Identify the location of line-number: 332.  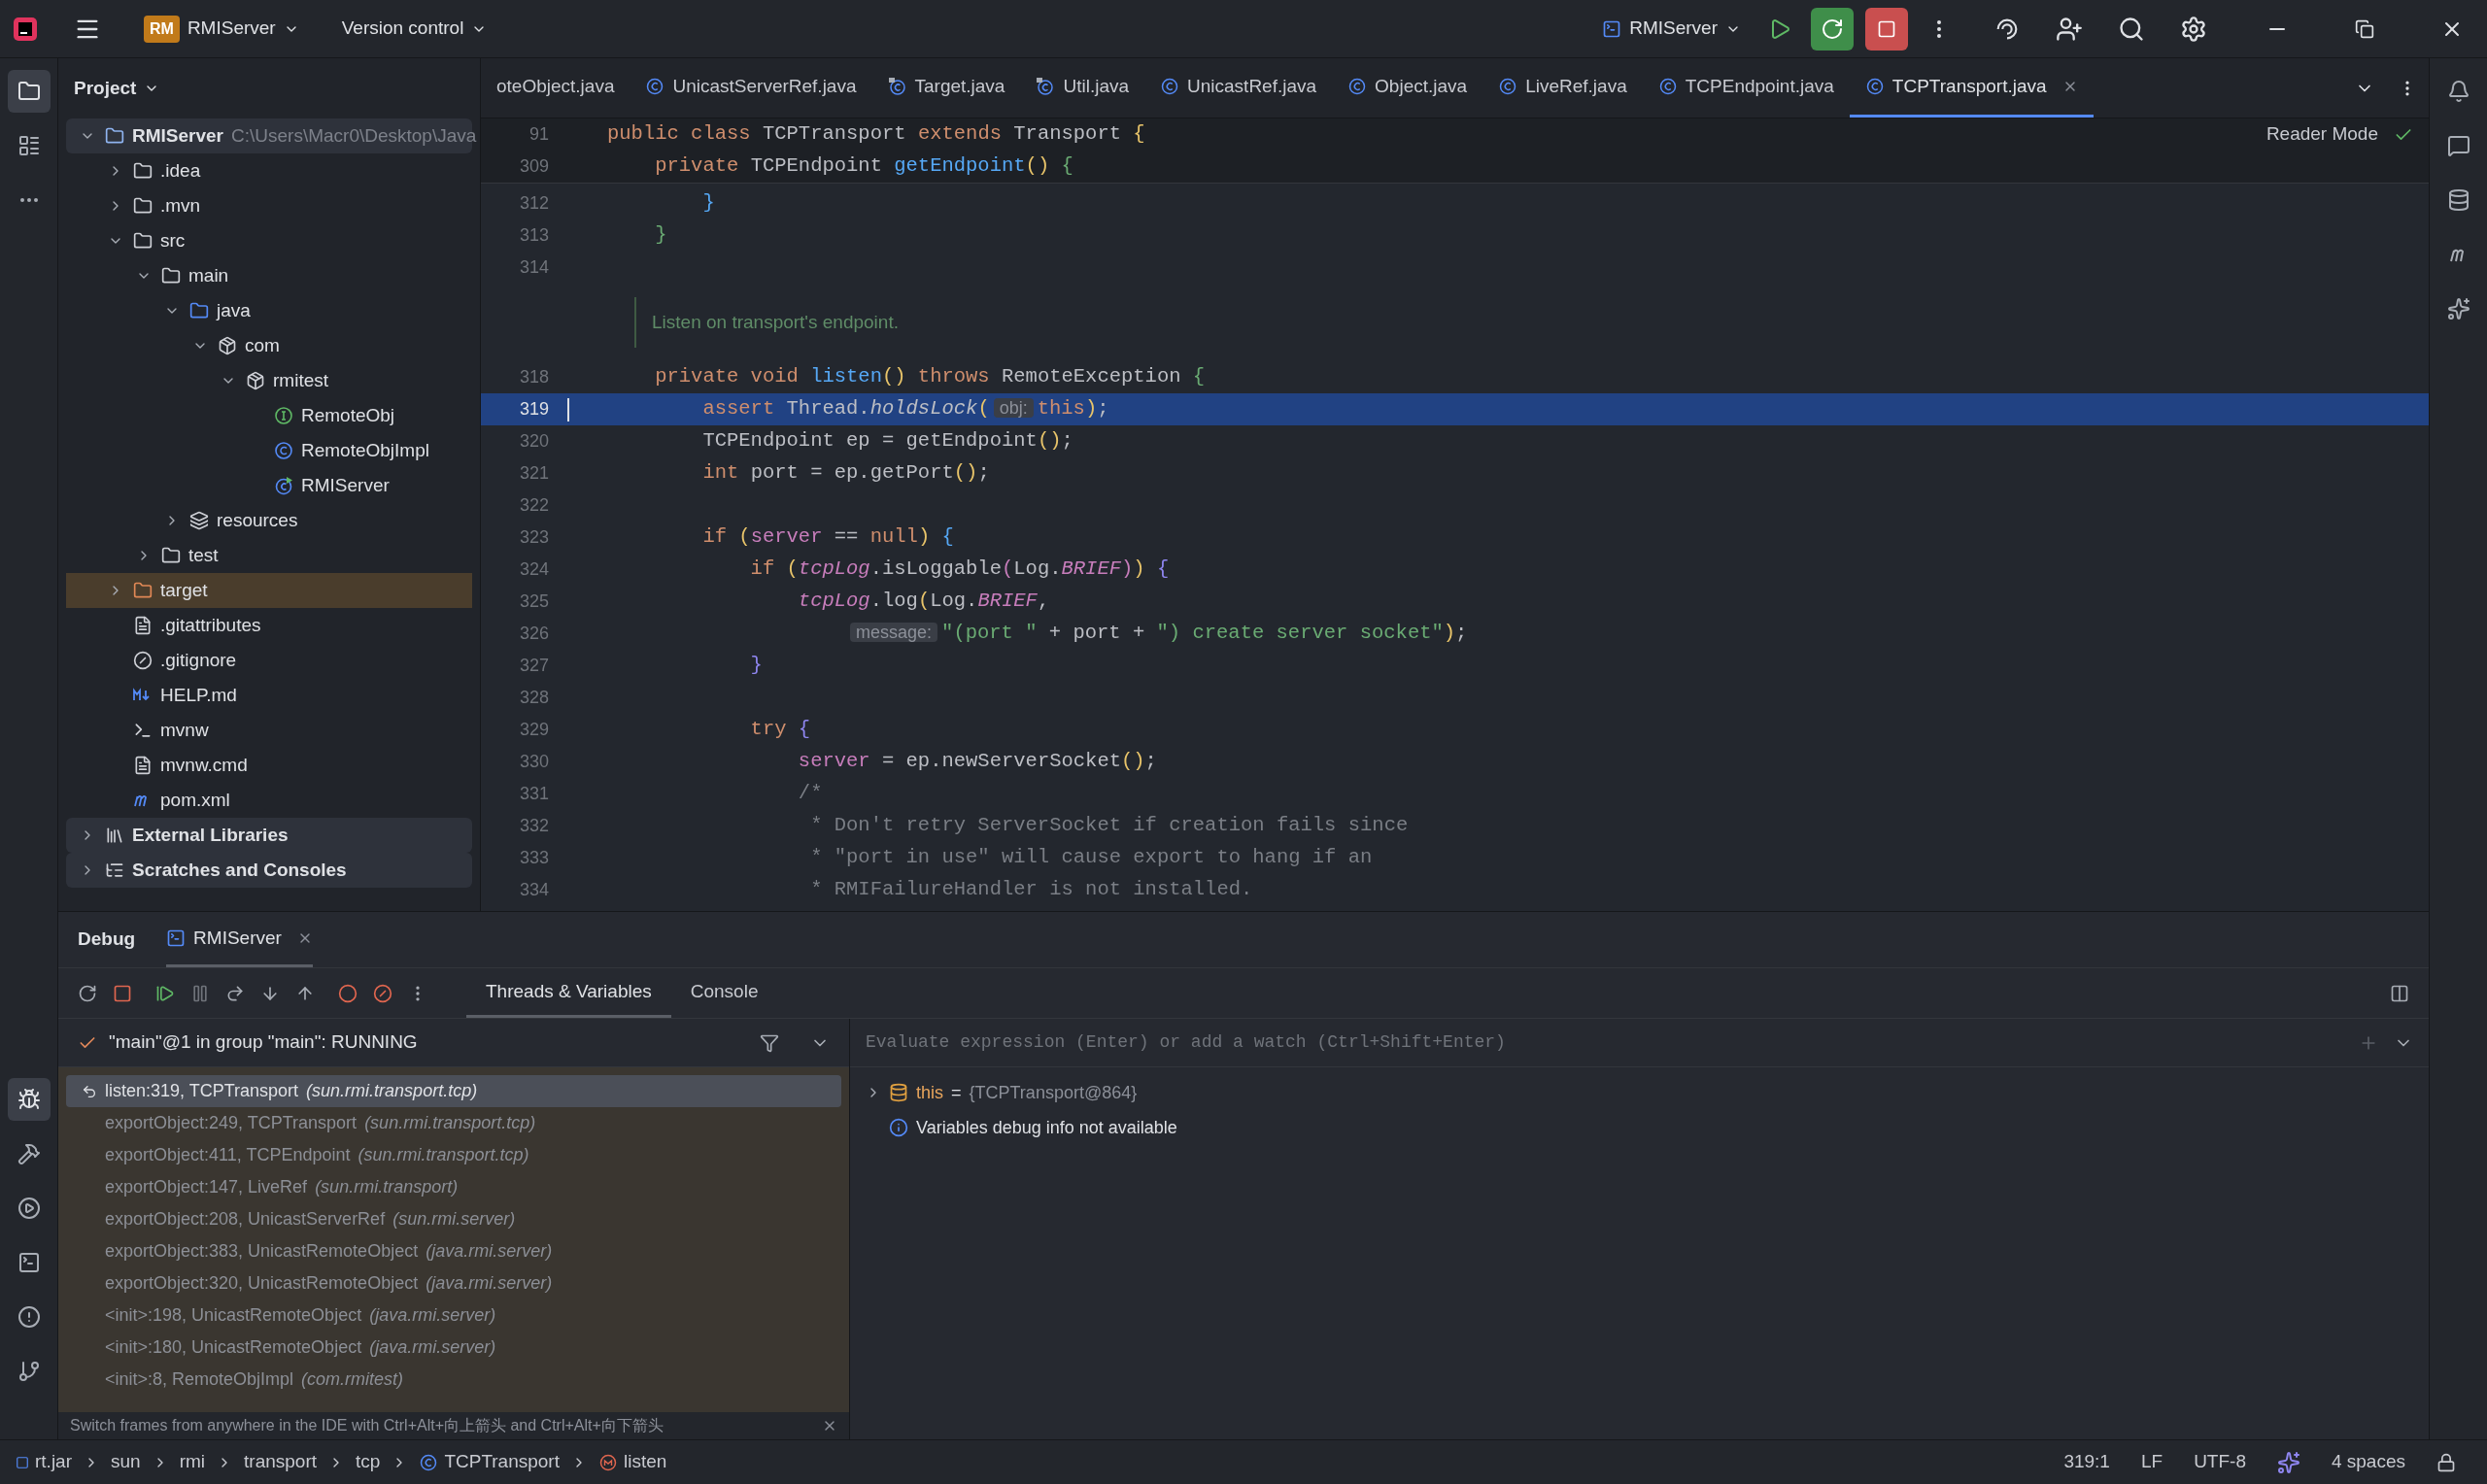
(533, 826).